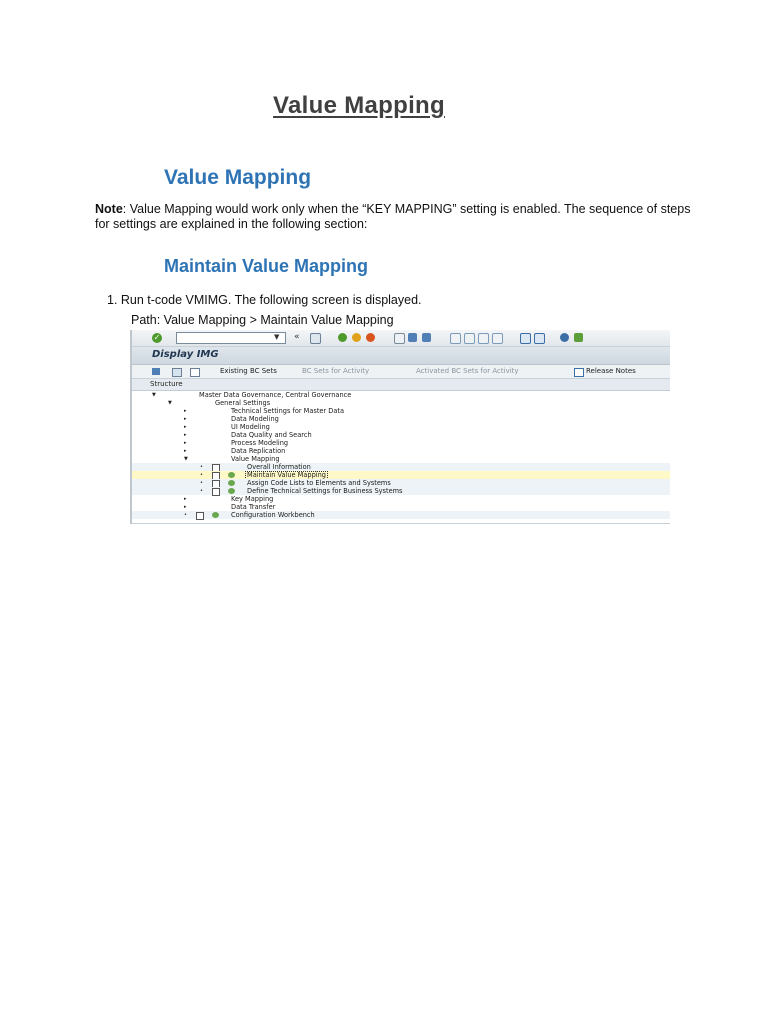 The width and height of the screenshot is (768, 1024). What do you see at coordinates (166, 384) in the screenshot?
I see `structure-header-label: Structure` at bounding box center [166, 384].